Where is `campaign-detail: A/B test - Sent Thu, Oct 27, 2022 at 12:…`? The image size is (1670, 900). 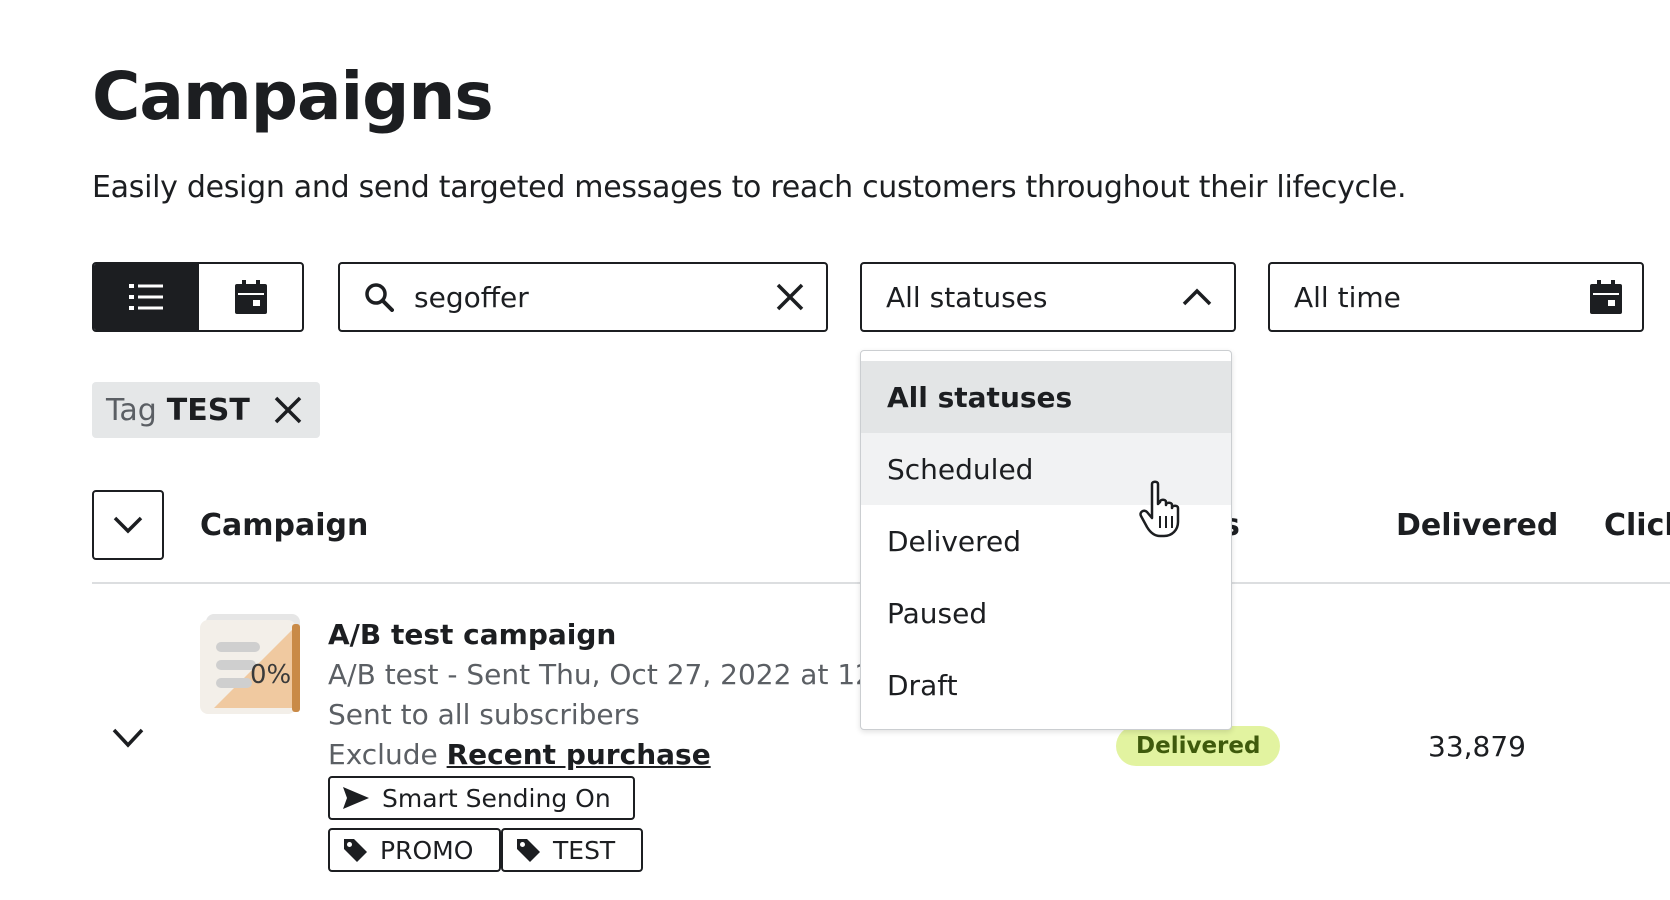 campaign-detail: A/B test - Sent Thu, Oct 27, 2022 at 12:… is located at coordinates (623, 674).